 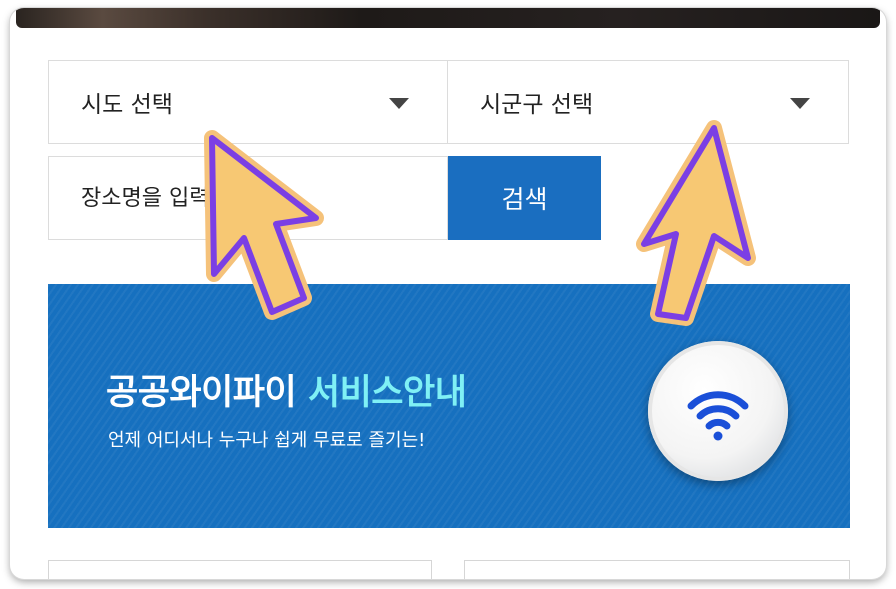 I want to click on sido-select: 시도 선택, so click(x=248, y=102).